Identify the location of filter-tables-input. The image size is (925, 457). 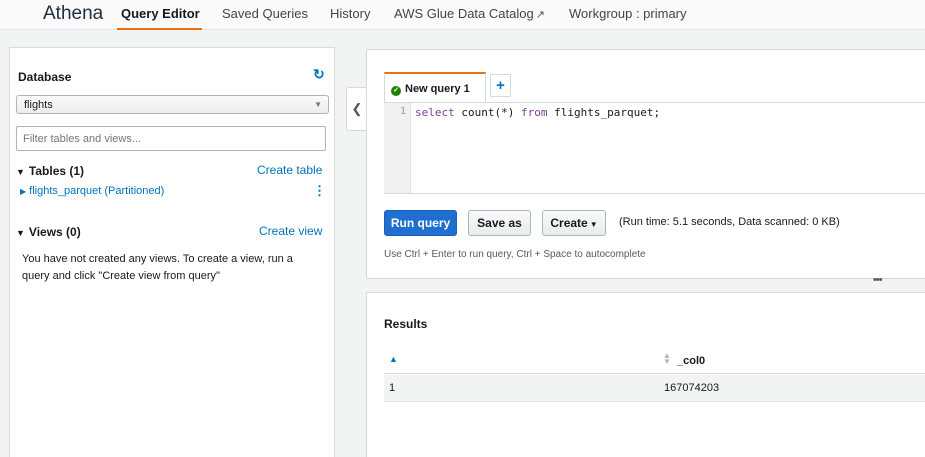
(171, 138).